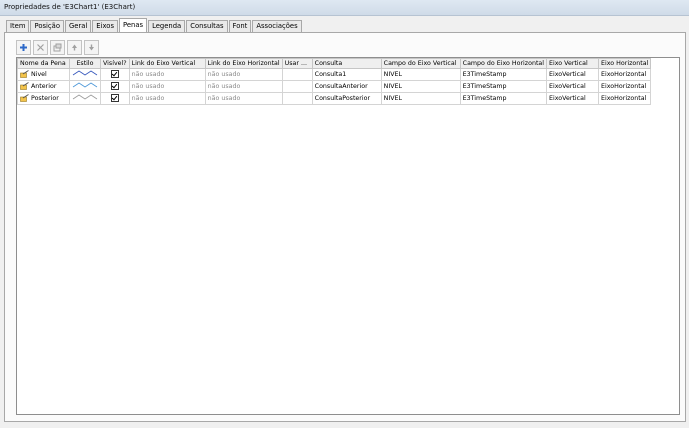  I want to click on tab-associacoes: Associações, so click(277, 26).